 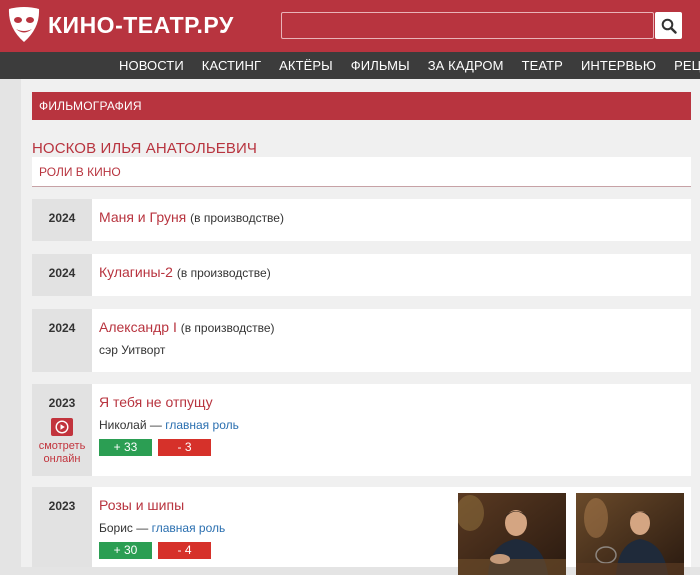 I want to click on year-cell: 2023 смотреть онлайн, so click(x=62, y=430).